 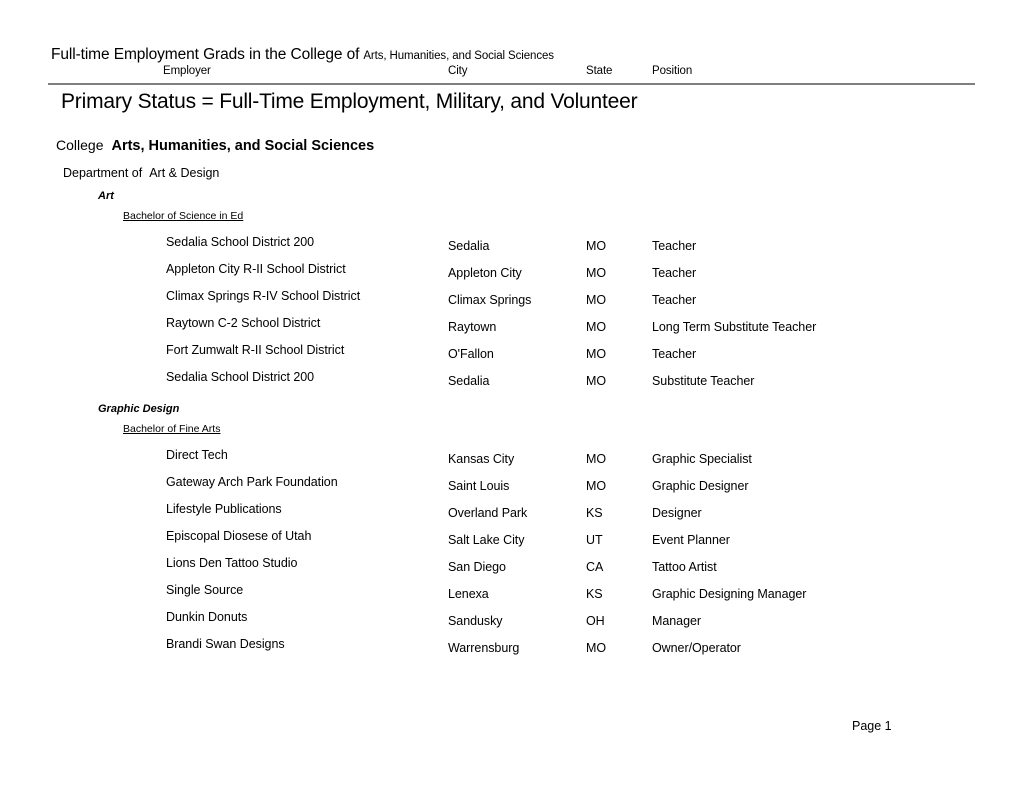 What do you see at coordinates (172, 429) in the screenshot?
I see `degree-heading: Bachelor of Fine Arts` at bounding box center [172, 429].